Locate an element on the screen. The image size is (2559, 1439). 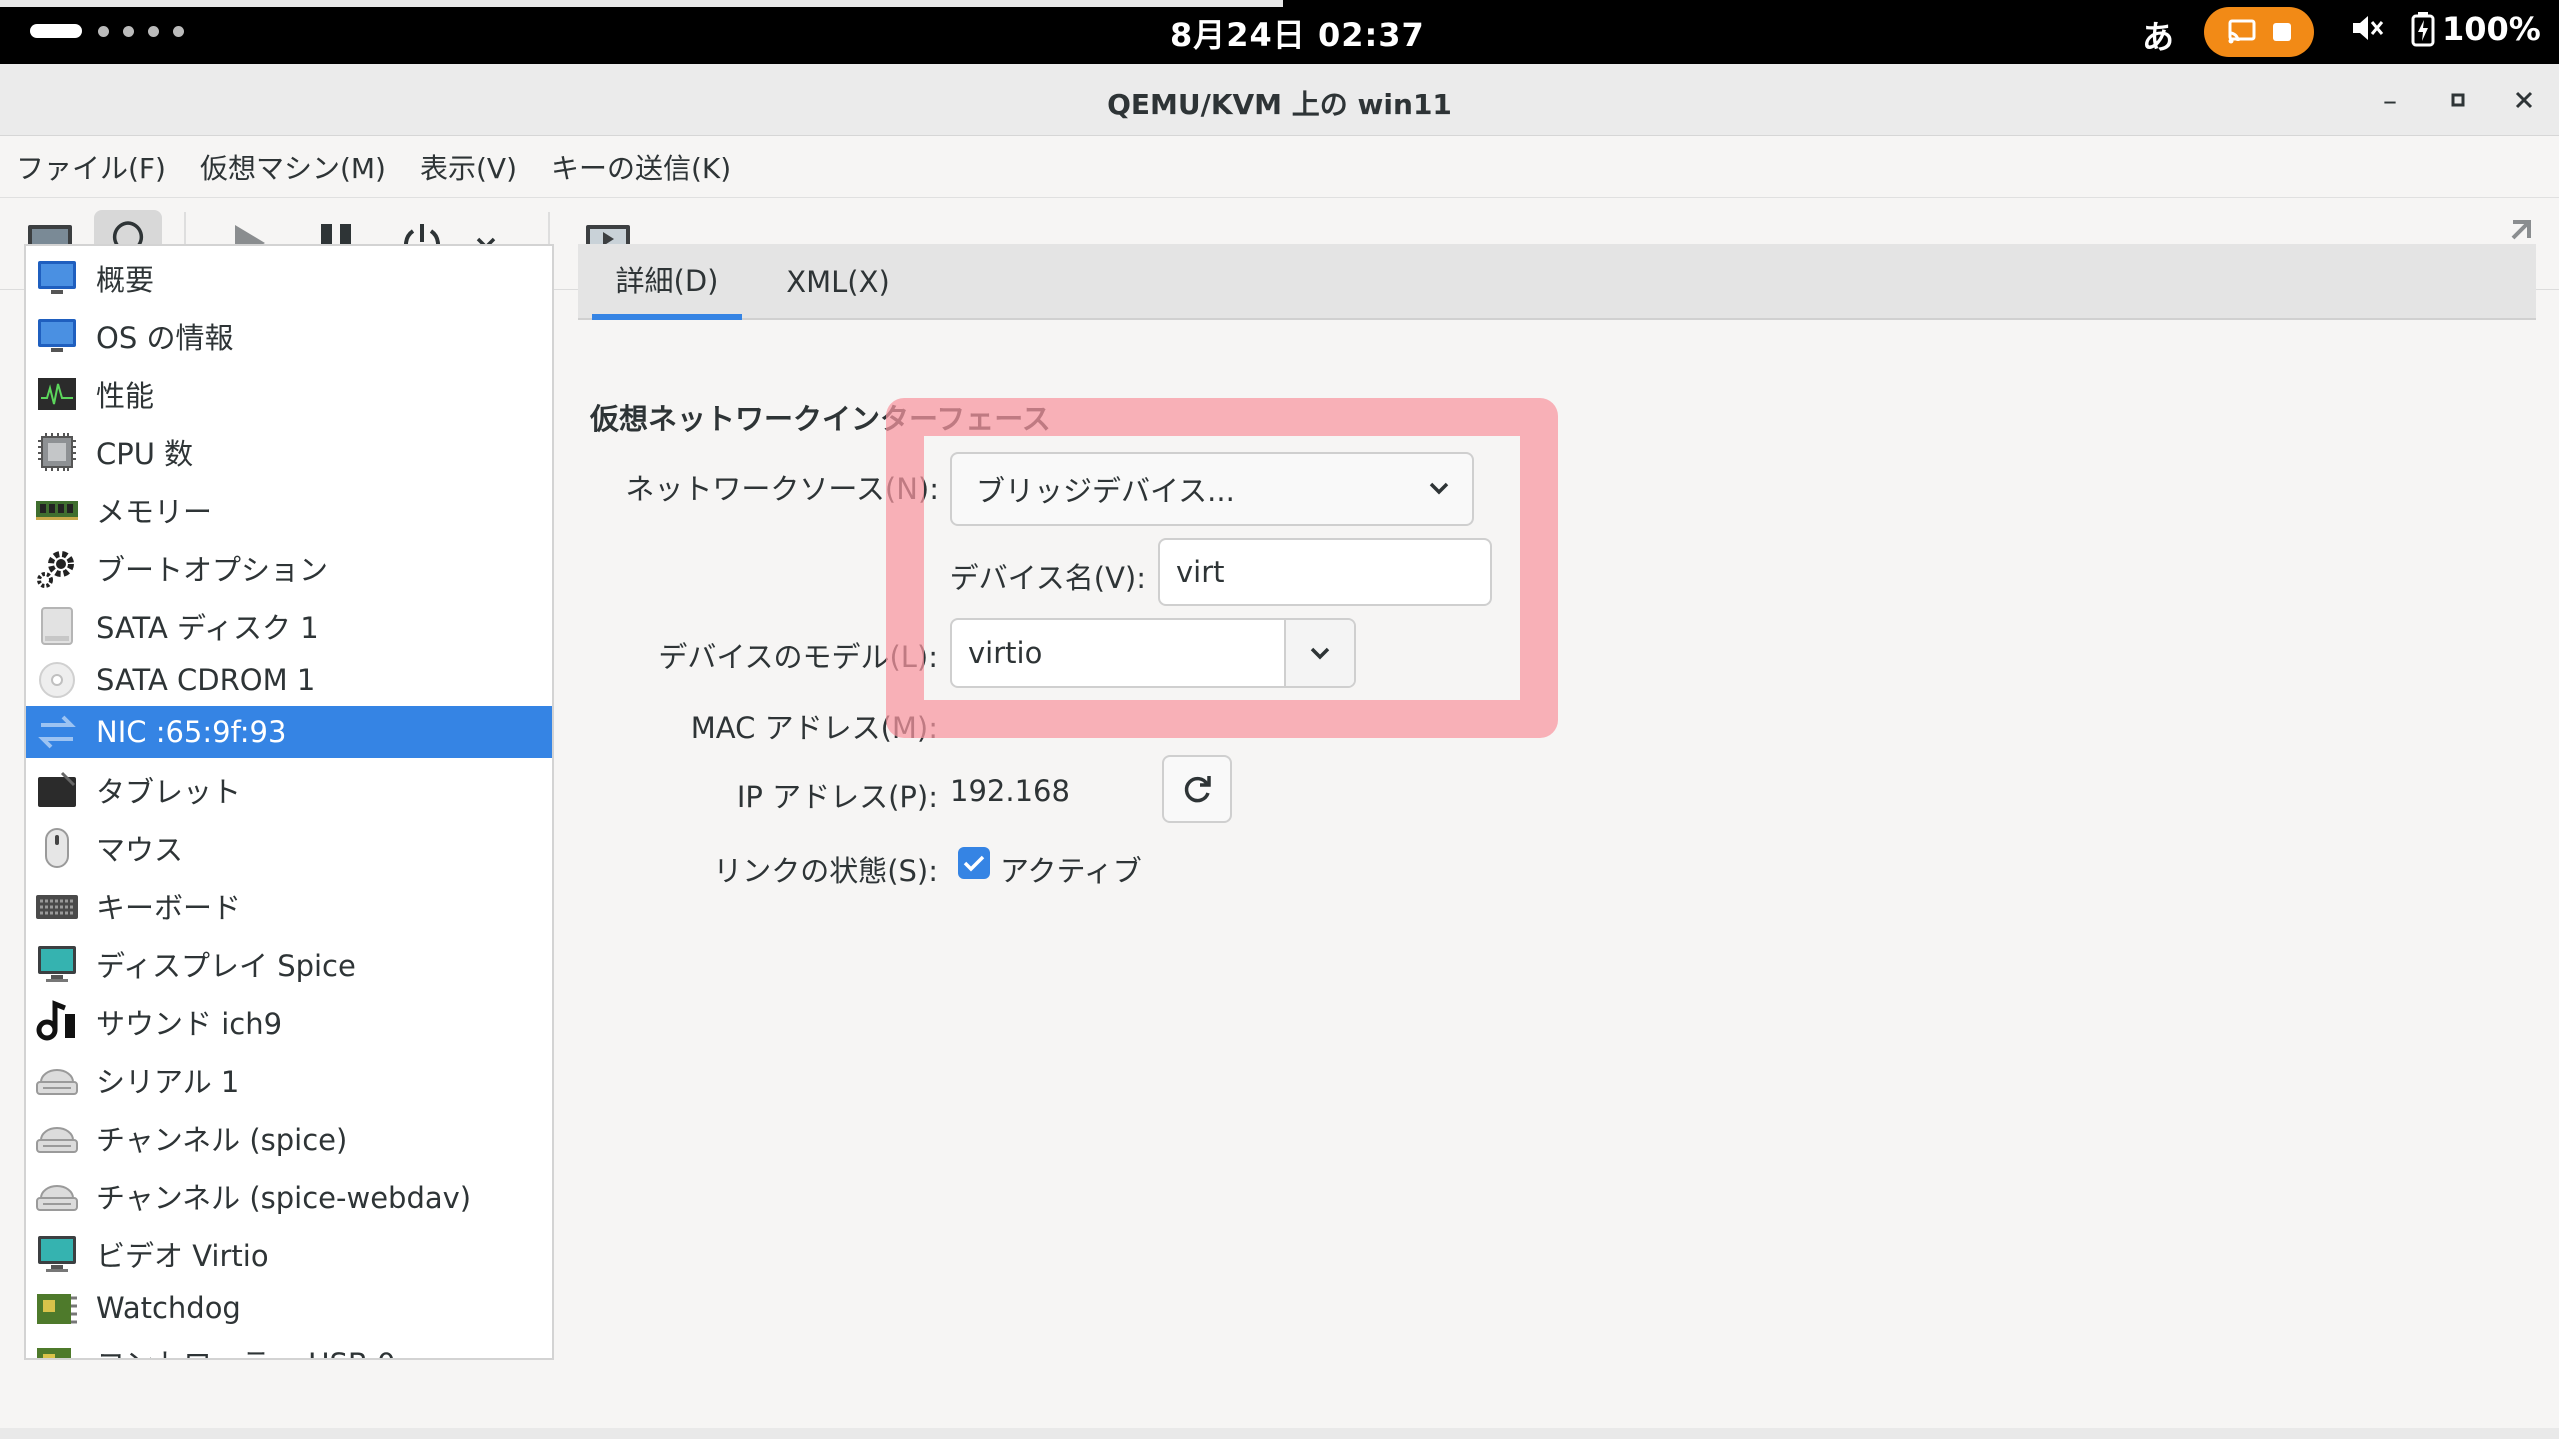
maximize-button is located at coordinates (2458, 100).